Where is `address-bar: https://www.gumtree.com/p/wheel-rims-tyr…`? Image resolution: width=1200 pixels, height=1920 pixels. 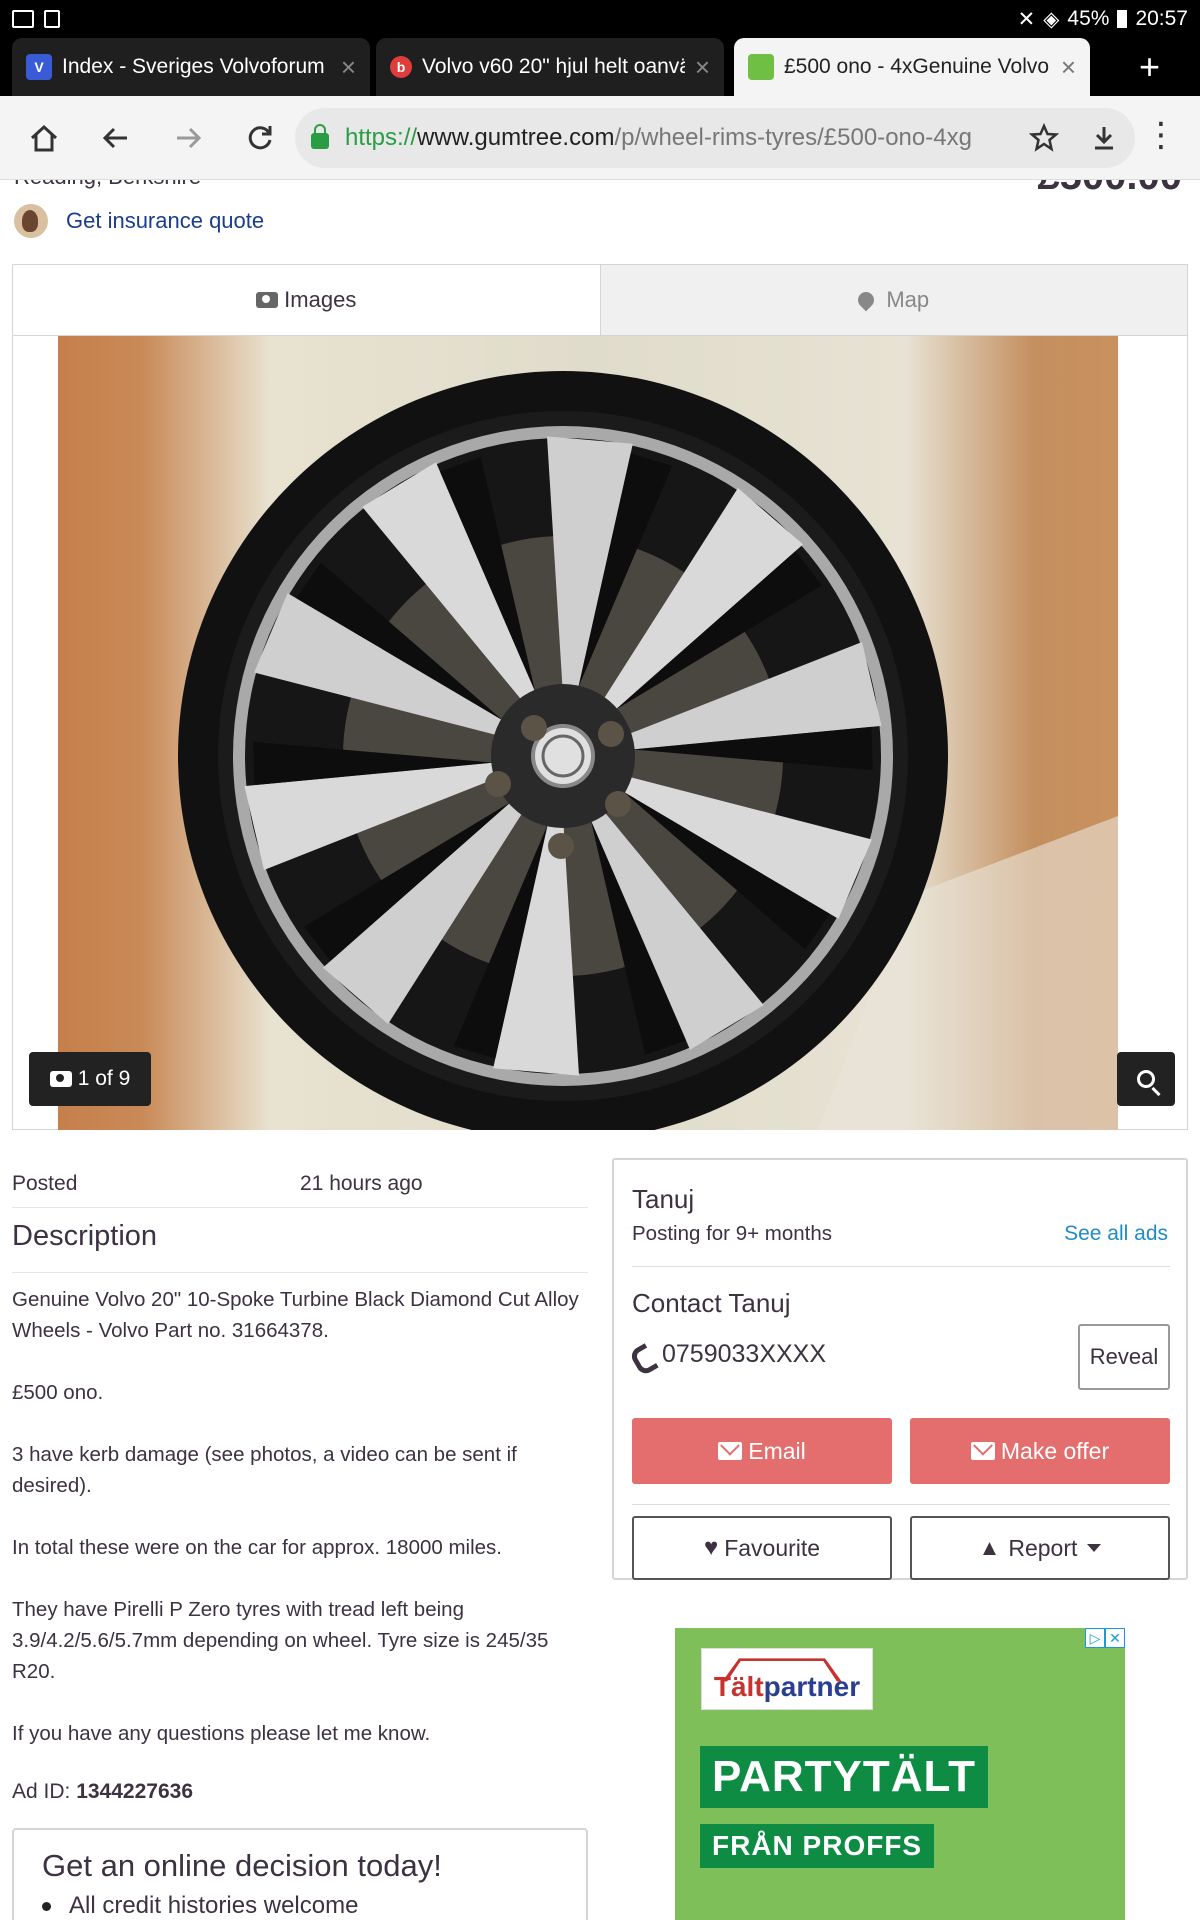
address-bar: https://www.gumtree.com/p/wheel-rims-tyr… is located at coordinates (715, 138).